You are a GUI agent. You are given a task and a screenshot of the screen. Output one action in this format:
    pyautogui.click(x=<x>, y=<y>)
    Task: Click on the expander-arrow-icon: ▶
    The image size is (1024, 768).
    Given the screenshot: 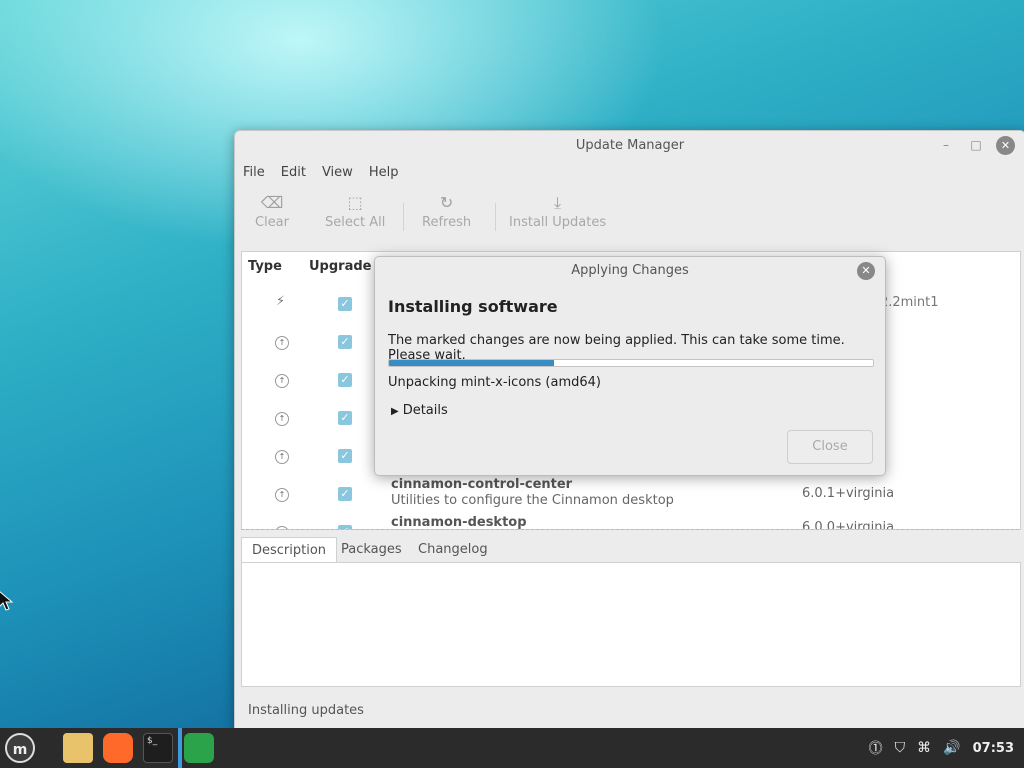 What is the action you would take?
    pyautogui.click(x=395, y=411)
    